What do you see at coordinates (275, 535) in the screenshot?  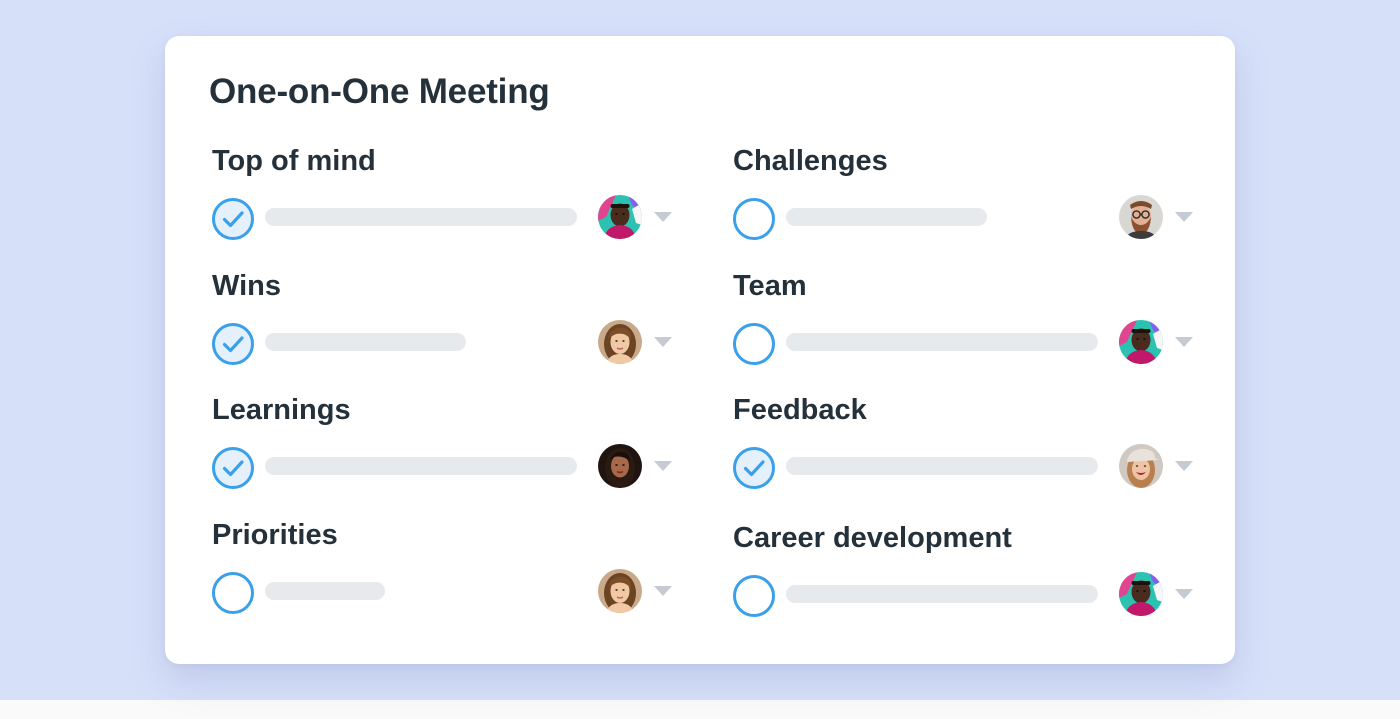 I see `section-label: Priorities` at bounding box center [275, 535].